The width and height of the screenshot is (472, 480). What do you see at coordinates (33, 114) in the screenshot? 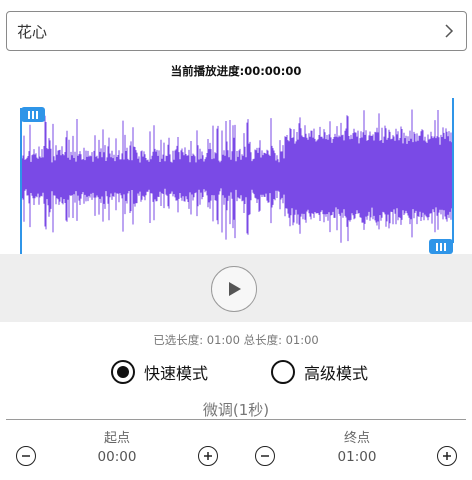
I see `selection-start-handle` at bounding box center [33, 114].